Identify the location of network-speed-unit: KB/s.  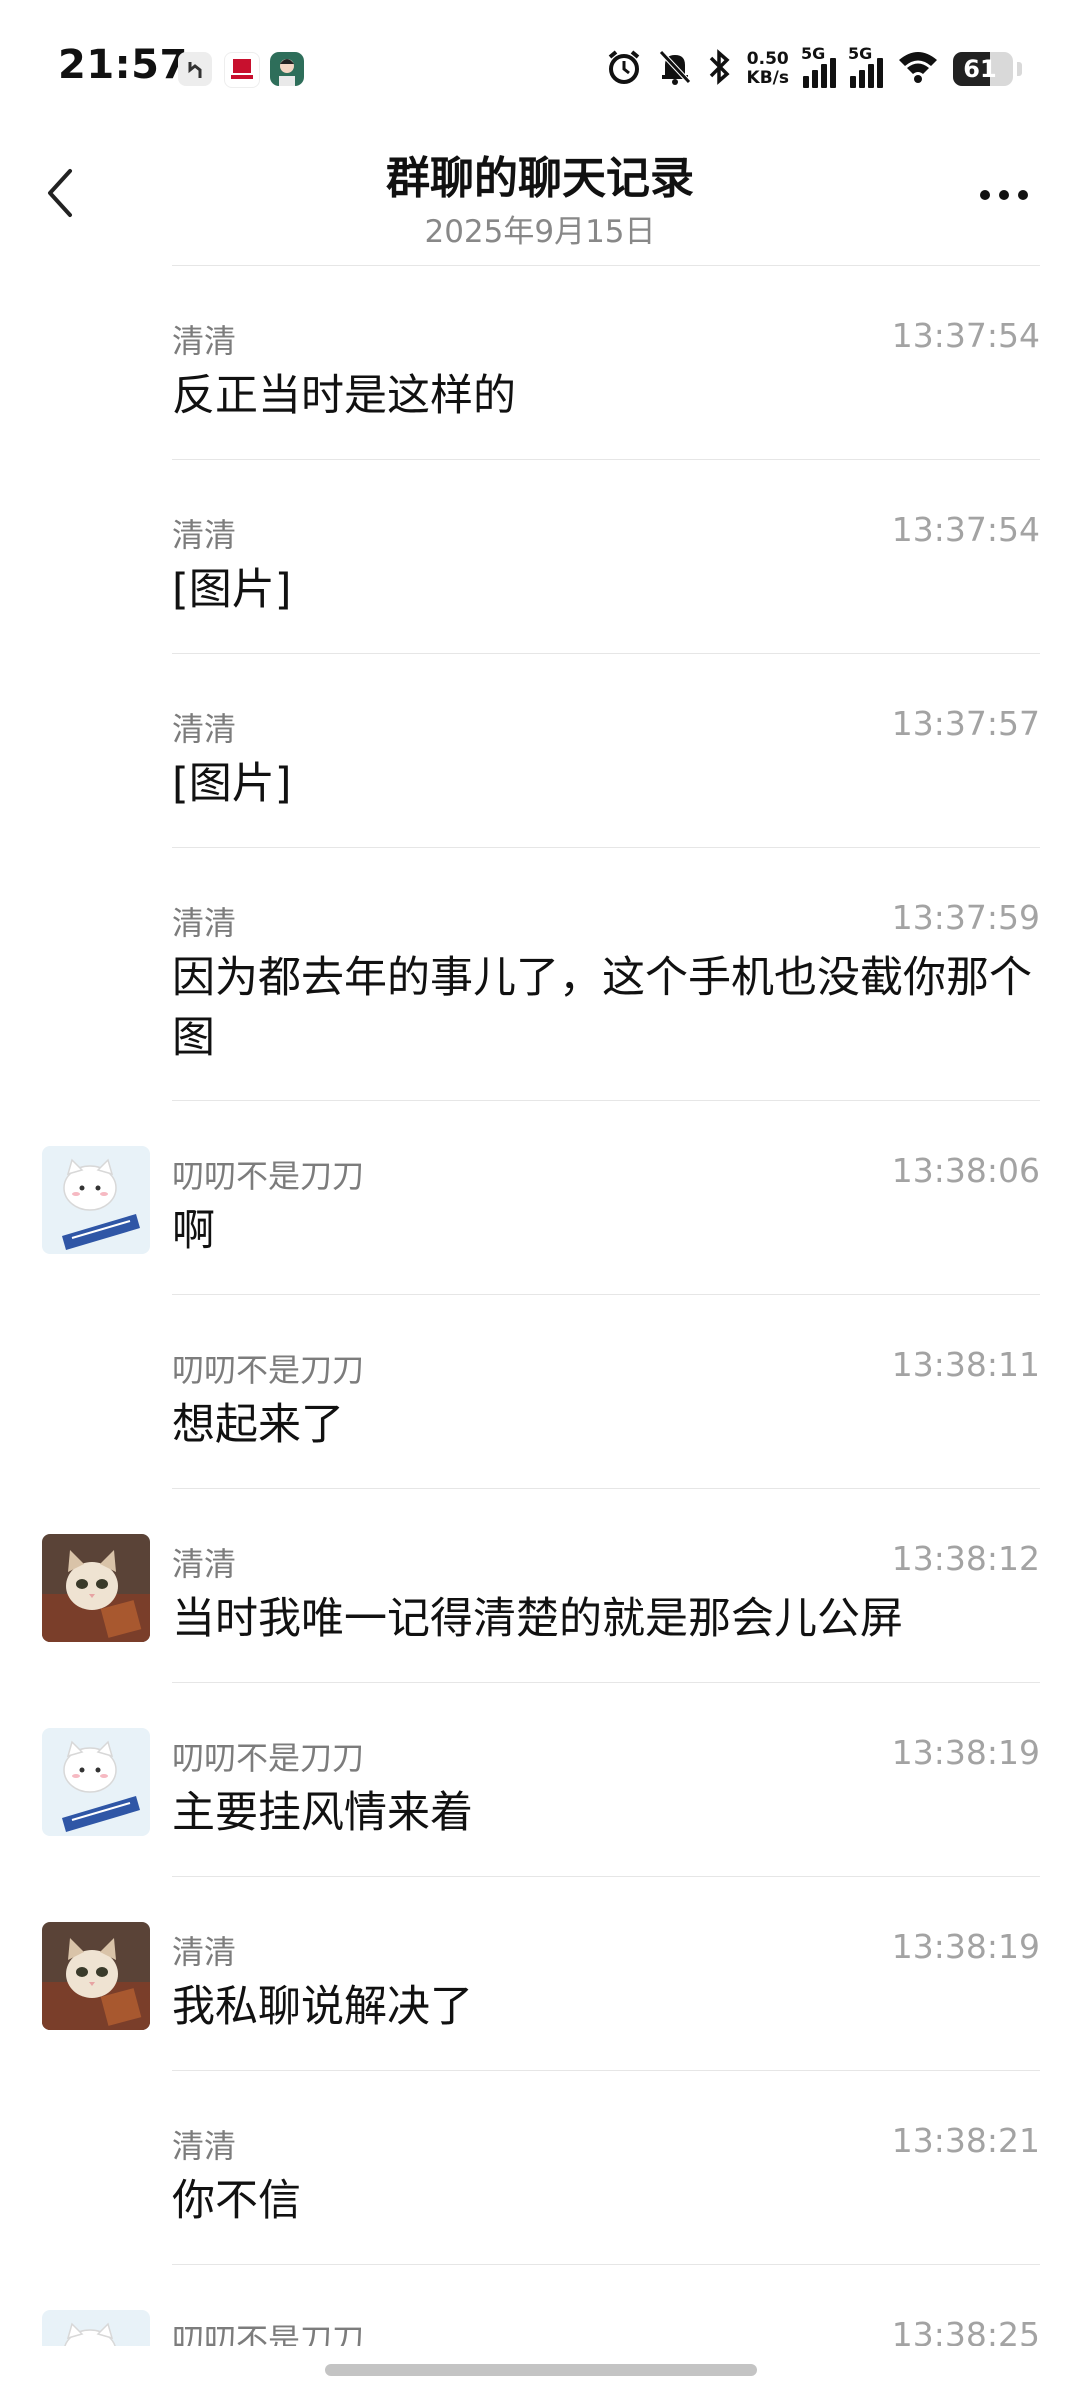
(767, 78).